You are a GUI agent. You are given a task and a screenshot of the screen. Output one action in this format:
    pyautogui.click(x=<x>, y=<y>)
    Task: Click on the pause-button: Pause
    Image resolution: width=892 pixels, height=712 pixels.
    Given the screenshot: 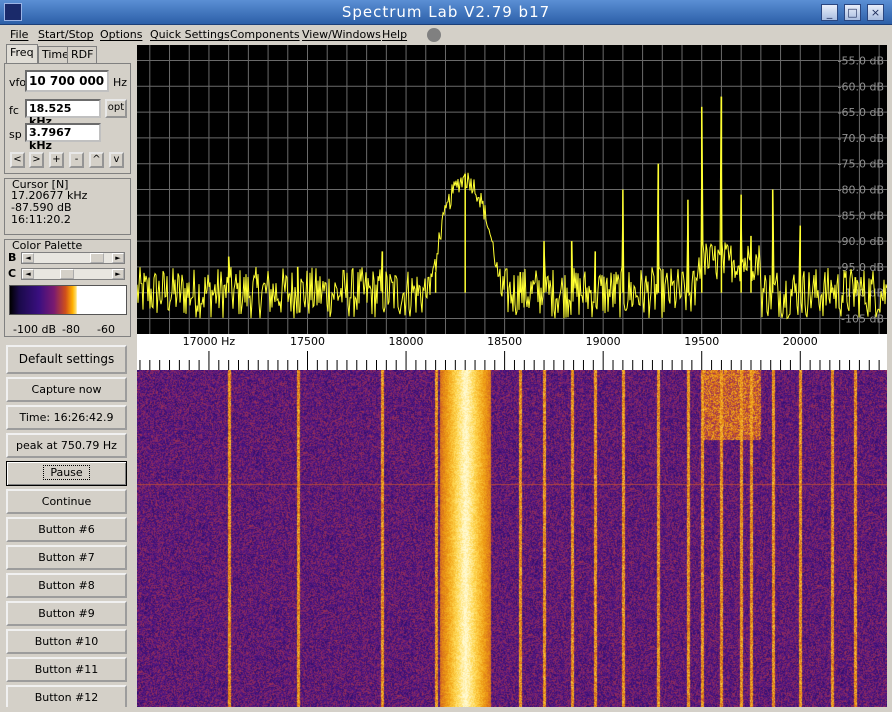 What is the action you would take?
    pyautogui.click(x=66, y=473)
    